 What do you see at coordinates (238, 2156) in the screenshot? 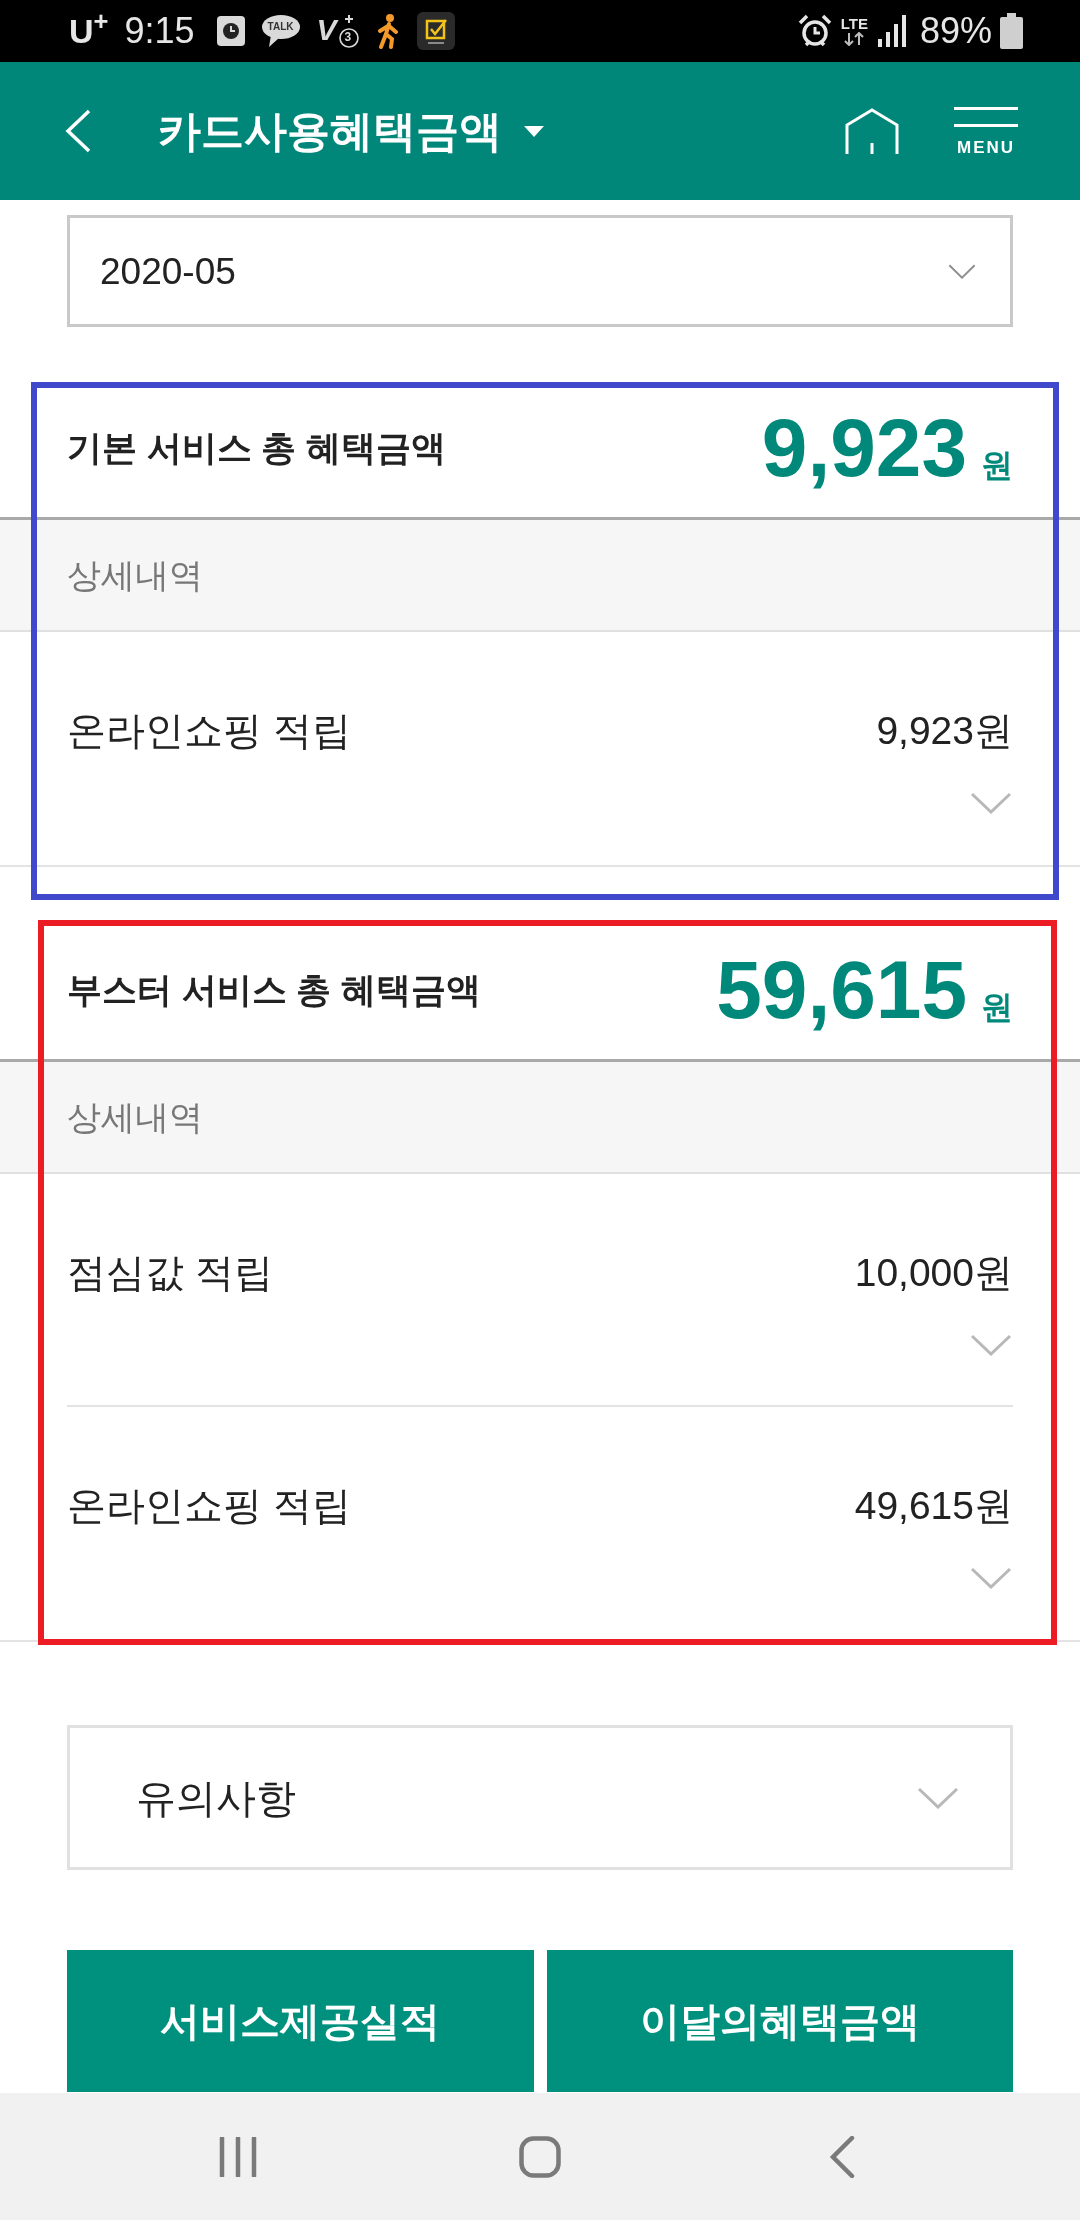
I see `recent-apps-icon` at bounding box center [238, 2156].